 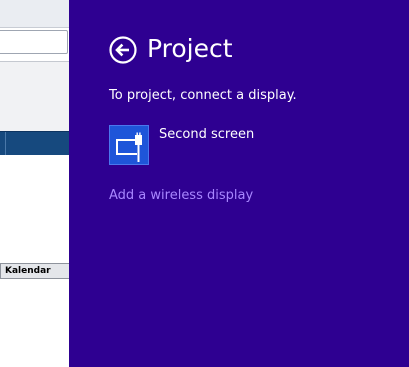 I want to click on second-screen-tile, so click(x=129, y=145).